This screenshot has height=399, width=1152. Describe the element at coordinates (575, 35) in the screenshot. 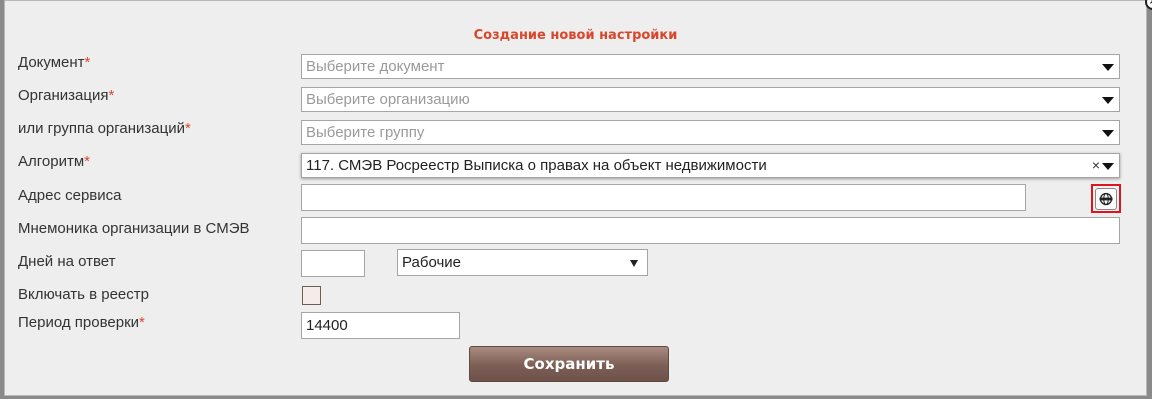

I see `dialog-title: Создание новой настройки` at that location.